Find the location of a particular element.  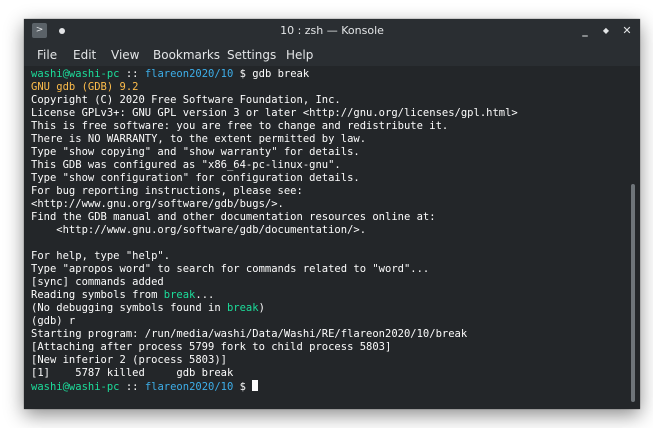

menu-bar: File Edit View Bookmarks Settings Help is located at coordinates (332, 54).